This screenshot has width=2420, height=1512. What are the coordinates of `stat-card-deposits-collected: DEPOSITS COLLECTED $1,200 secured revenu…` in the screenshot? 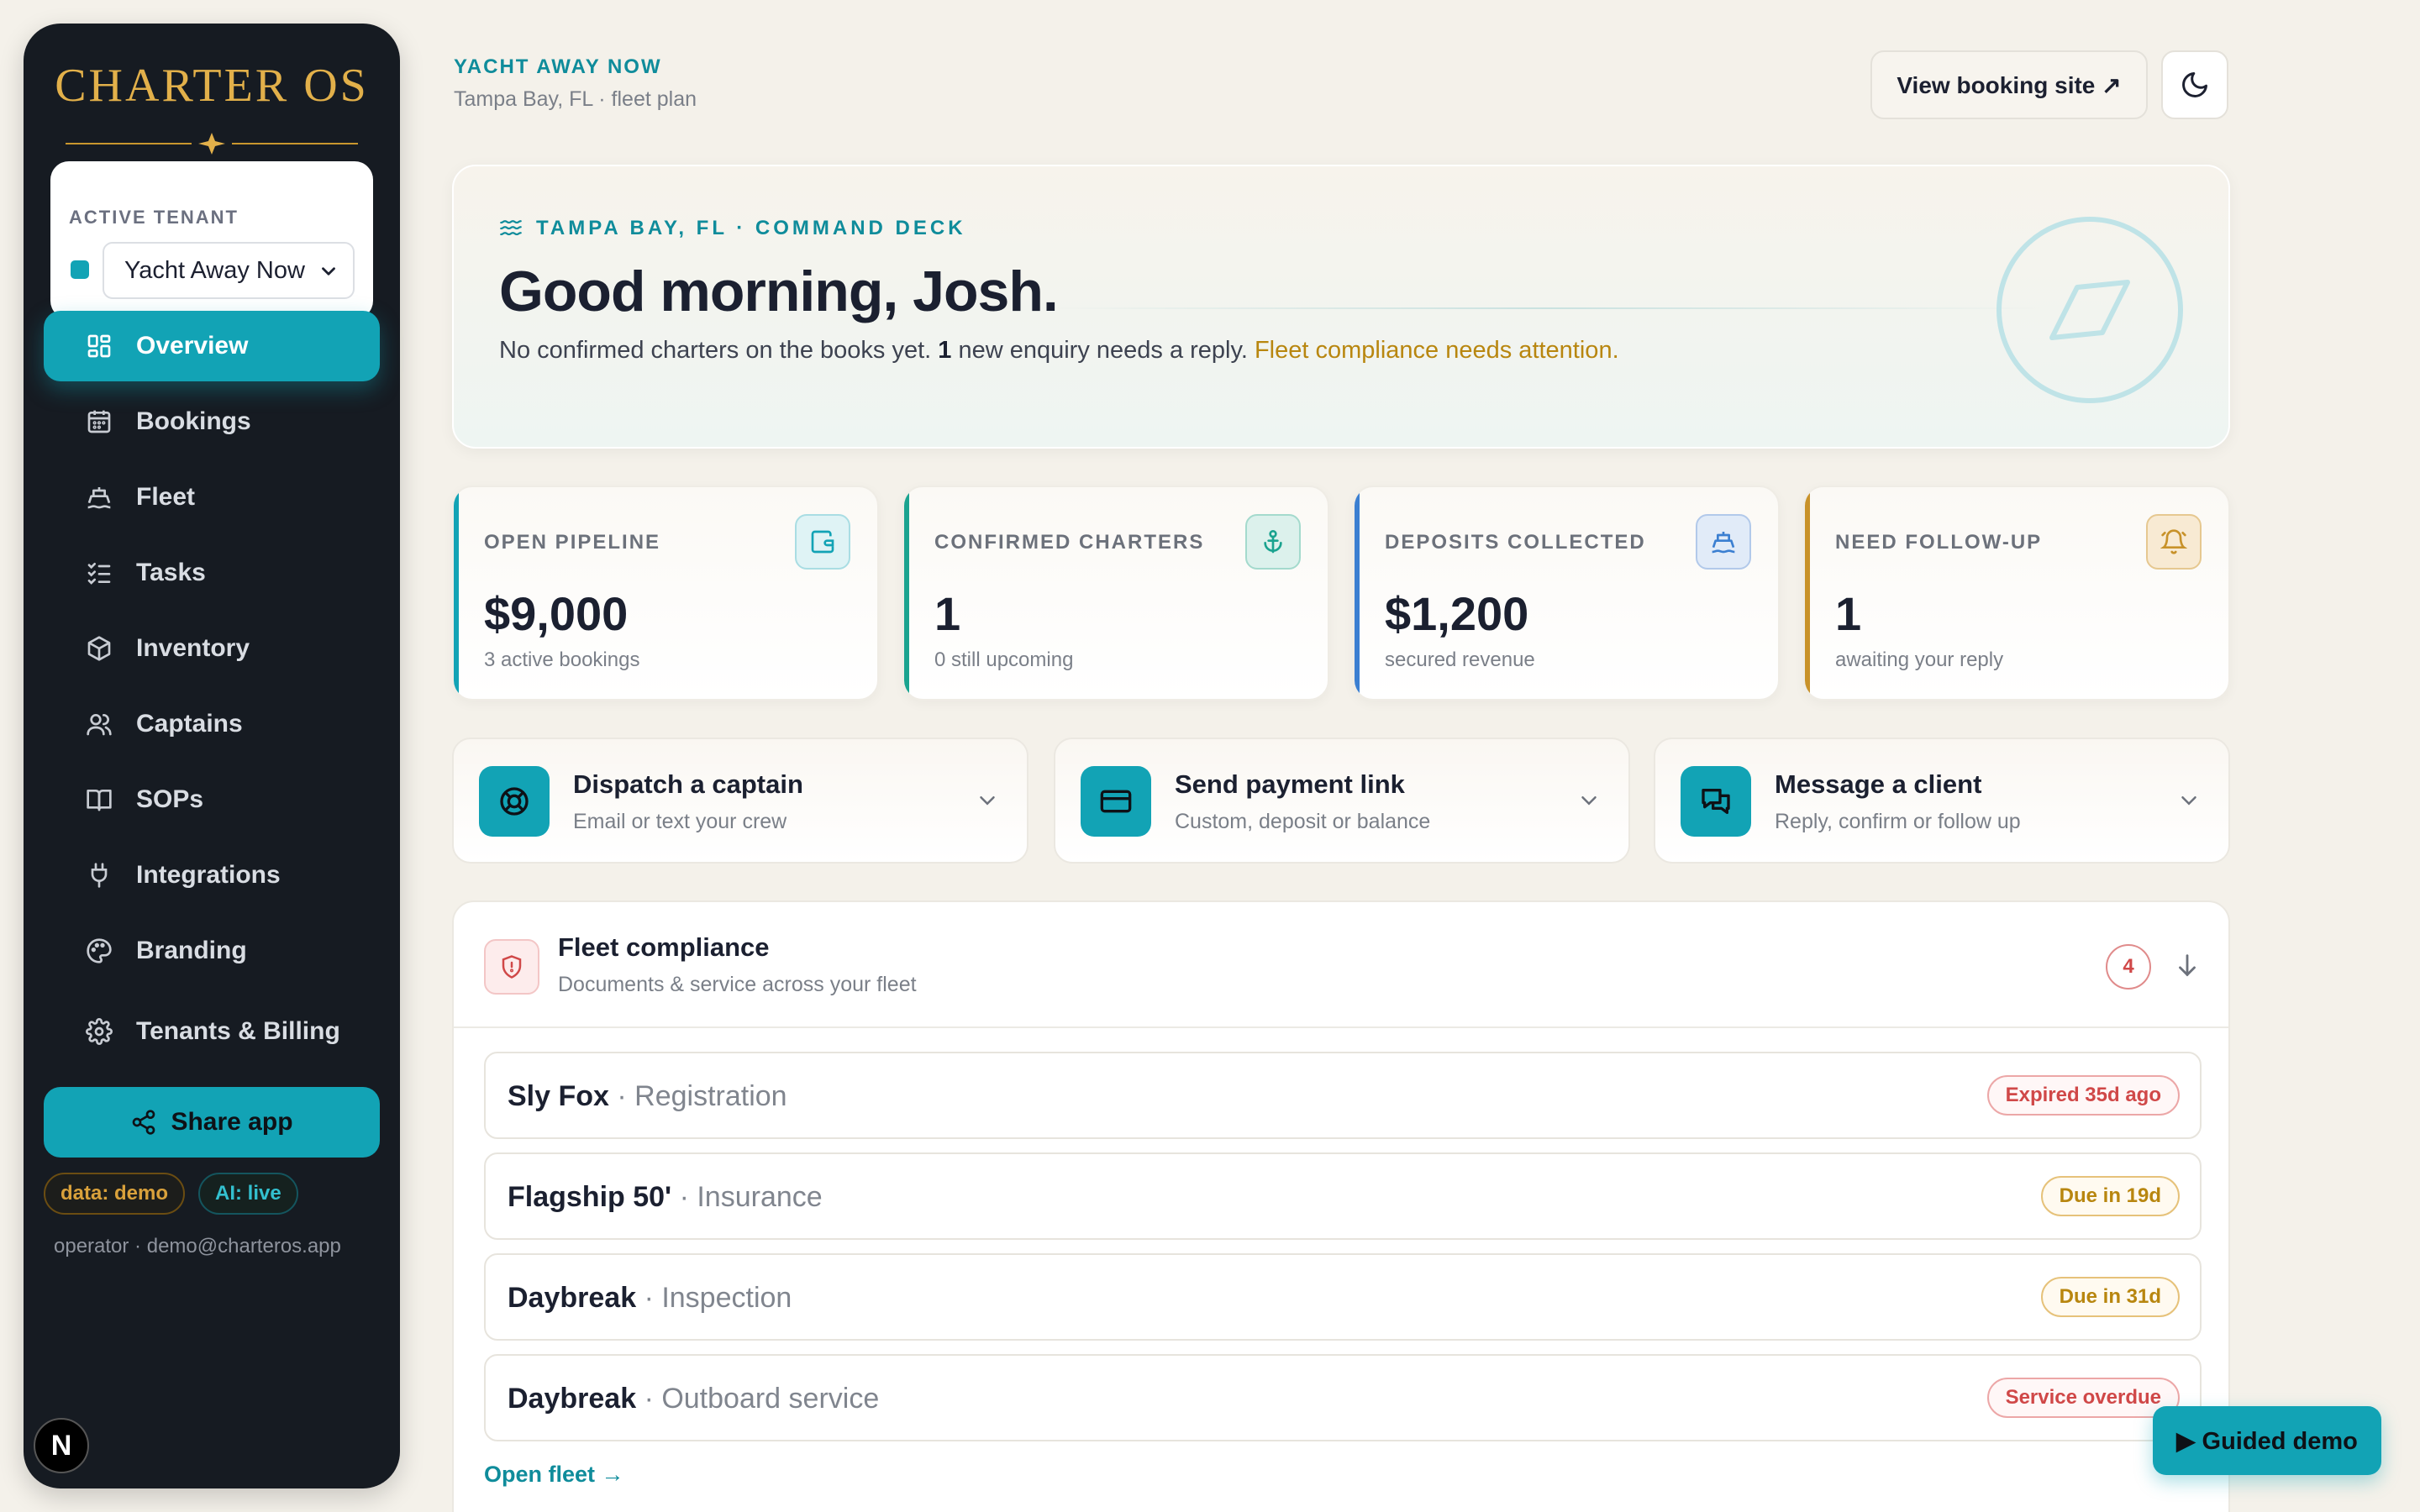 It's located at (1566, 593).